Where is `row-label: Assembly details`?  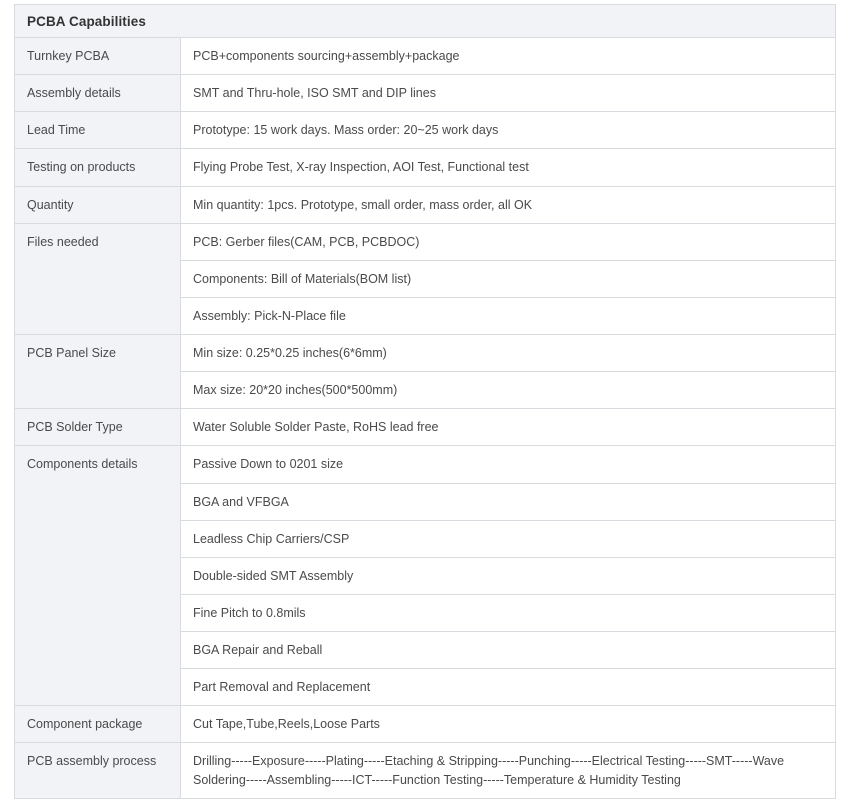
row-label: Assembly details is located at coordinates (97, 93).